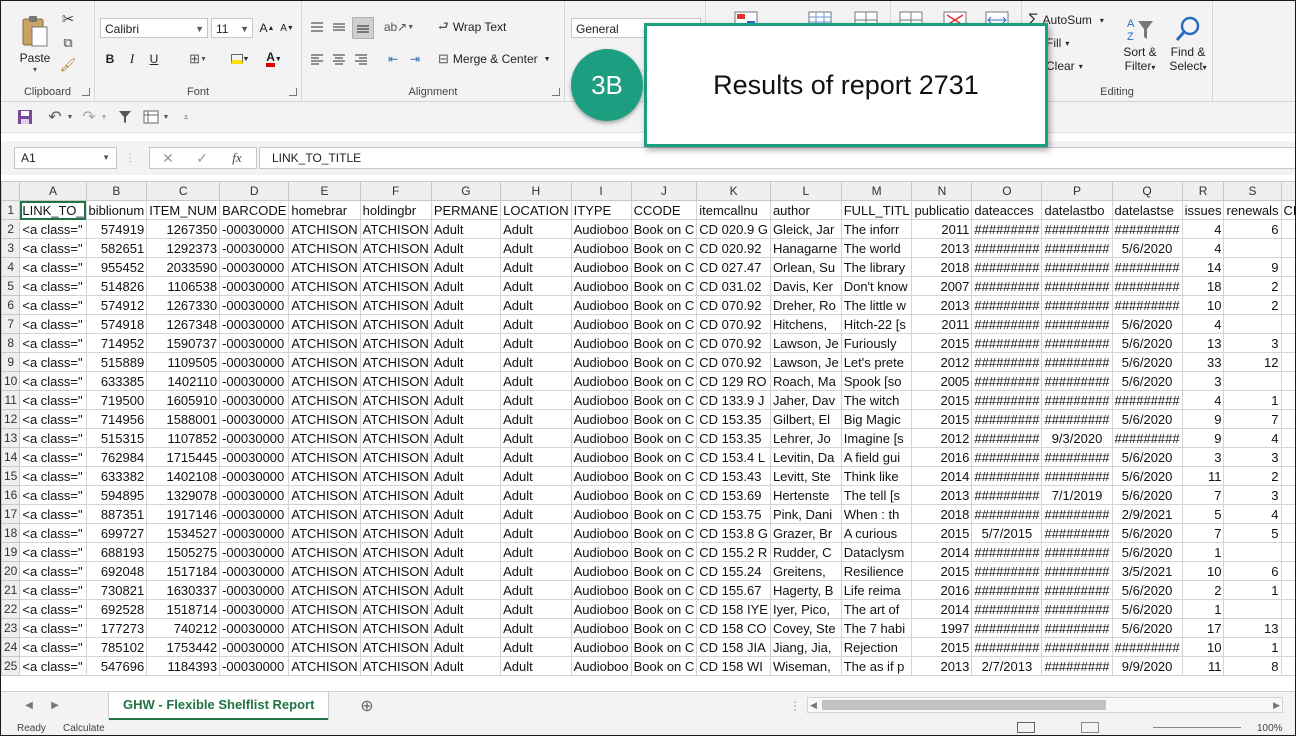 The height and width of the screenshot is (736, 1296). I want to click on cell: 2011, so click(942, 324).